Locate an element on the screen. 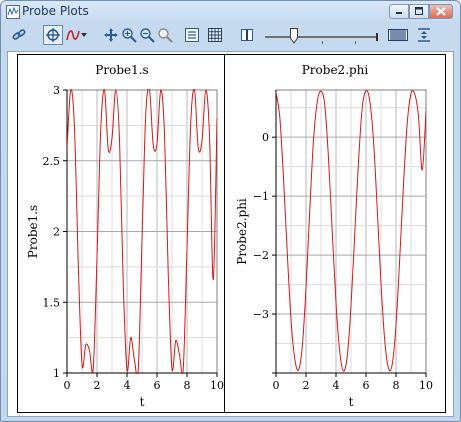 The width and height of the screenshot is (461, 422). close-icon is located at coordinates (441, 11).